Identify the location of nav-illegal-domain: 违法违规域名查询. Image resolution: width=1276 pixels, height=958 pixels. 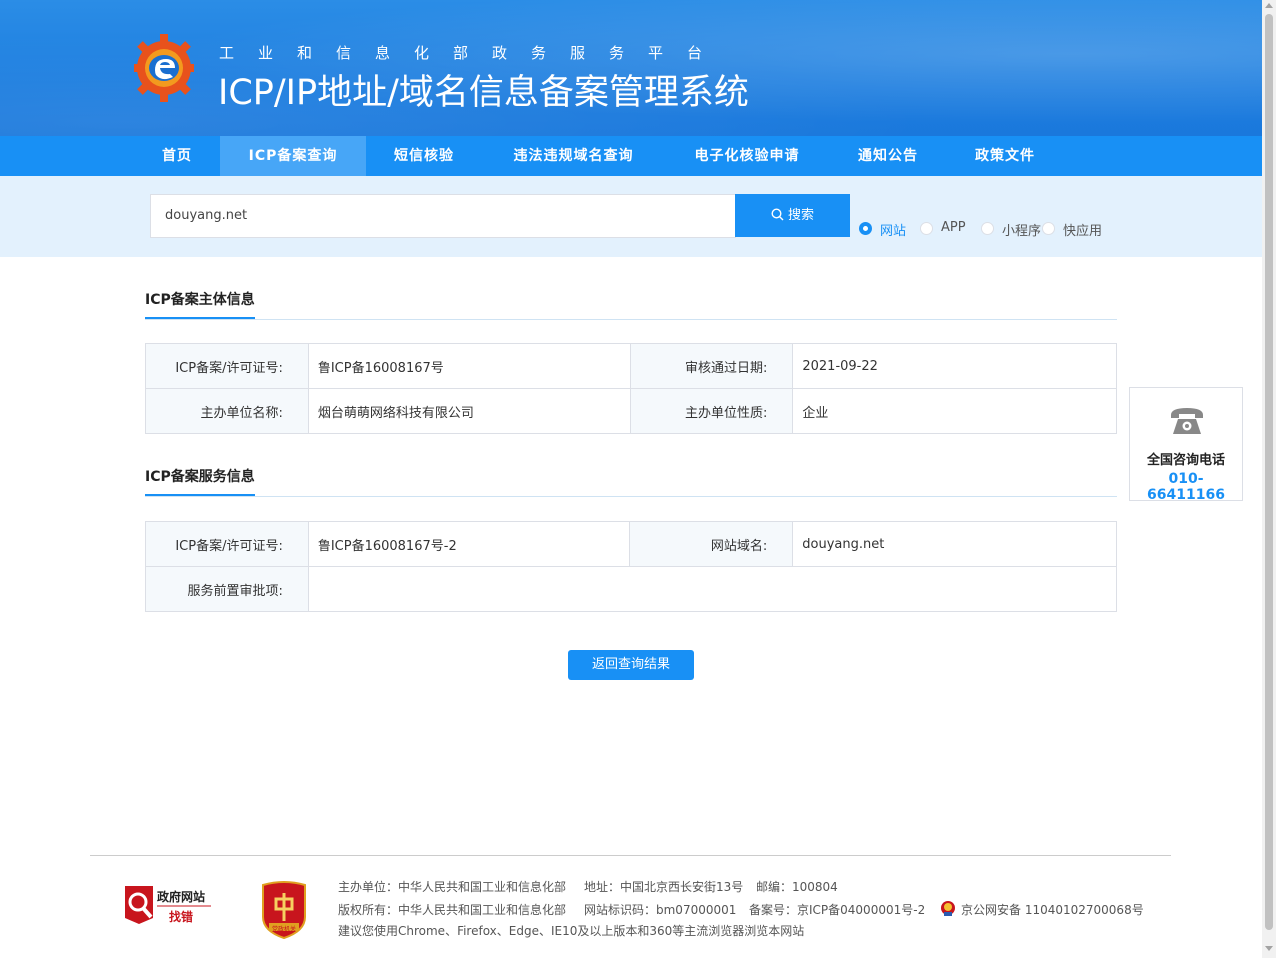
(573, 156).